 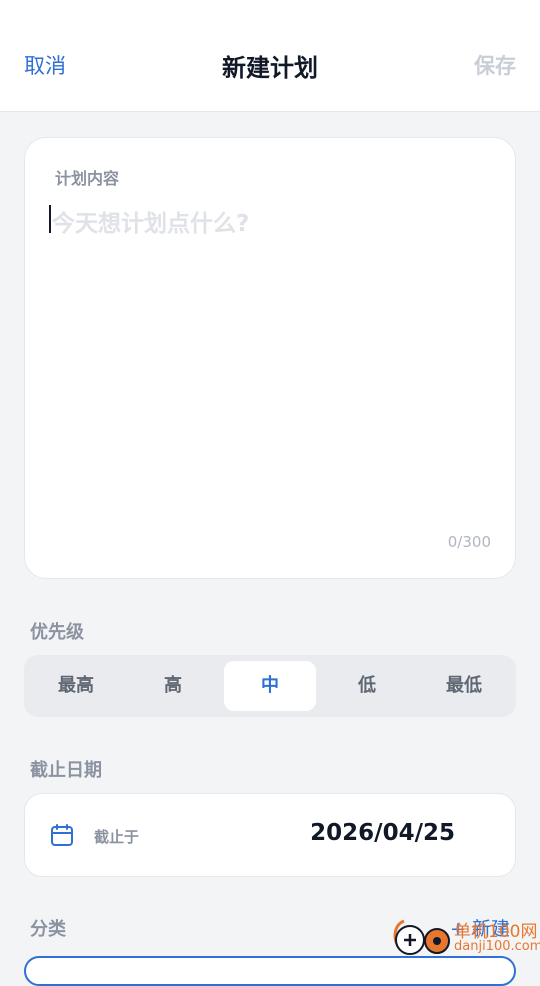 I want to click on text-cursor, so click(x=50, y=219).